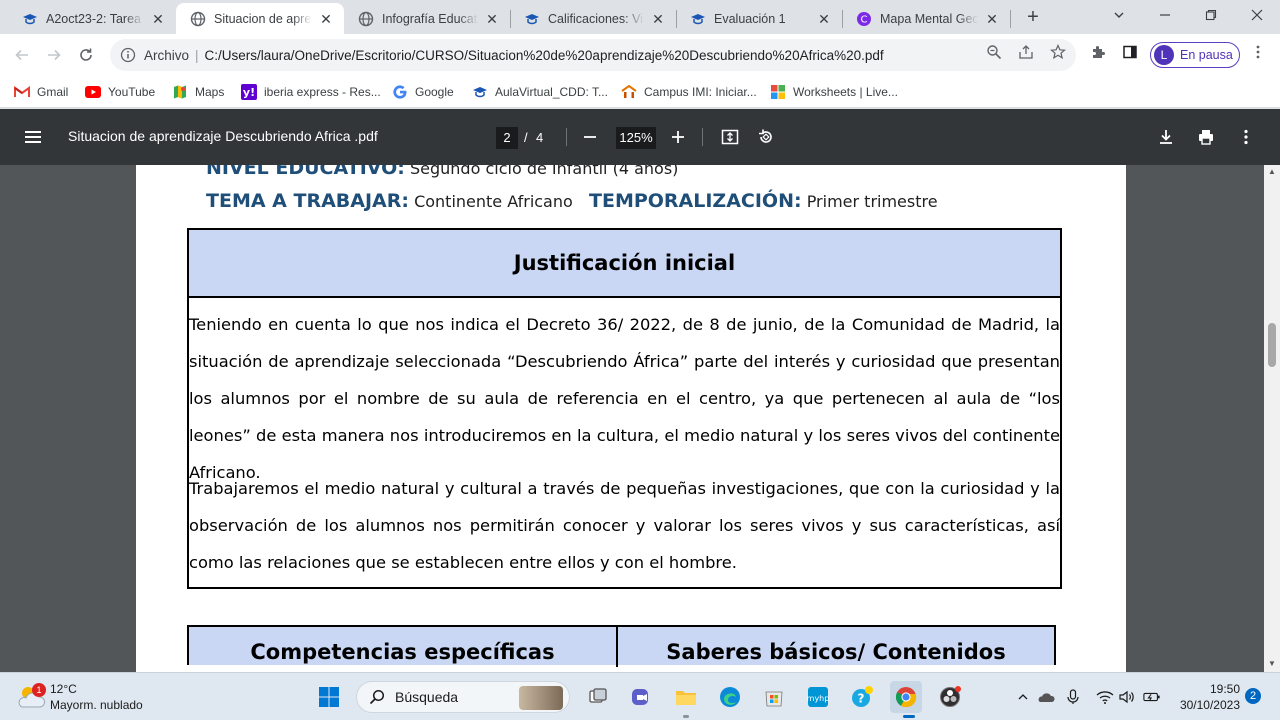  Describe the element at coordinates (79, 697) in the screenshot. I see `weather-widget: 1 12°C Mayorm. nublado` at that location.